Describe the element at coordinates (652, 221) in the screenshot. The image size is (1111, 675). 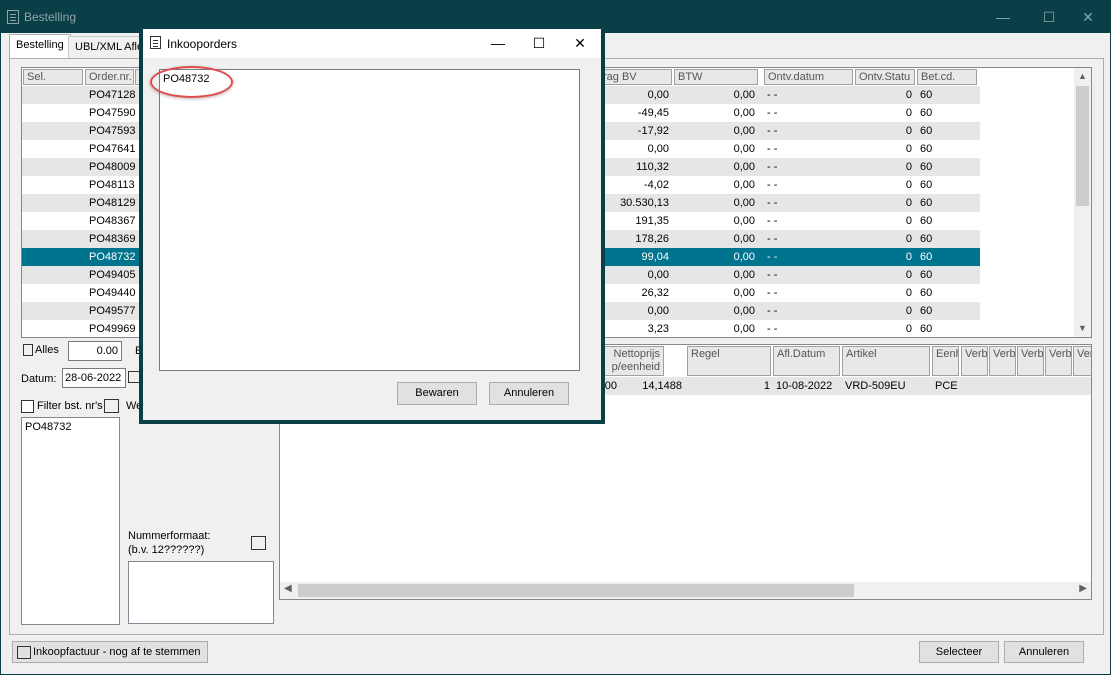
I see `table-cell-bv: 191,35` at that location.